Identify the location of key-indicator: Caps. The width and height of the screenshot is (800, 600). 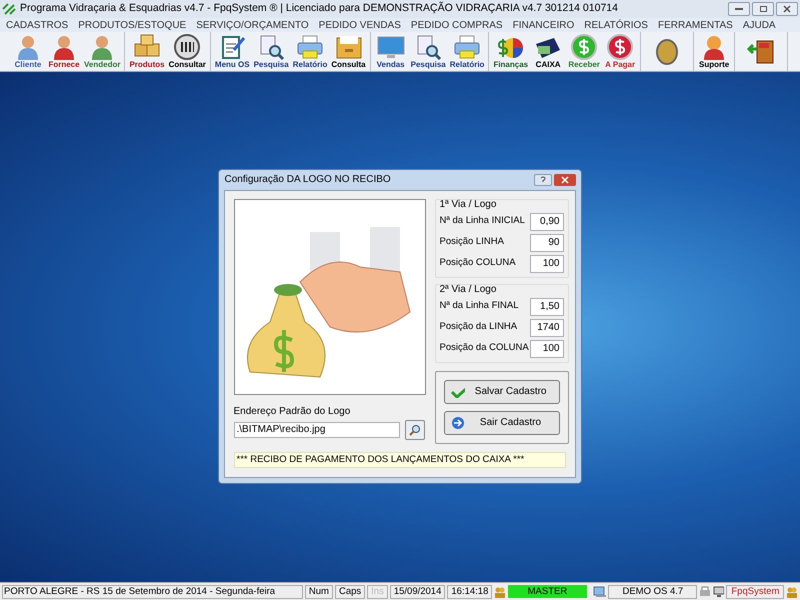
(350, 591).